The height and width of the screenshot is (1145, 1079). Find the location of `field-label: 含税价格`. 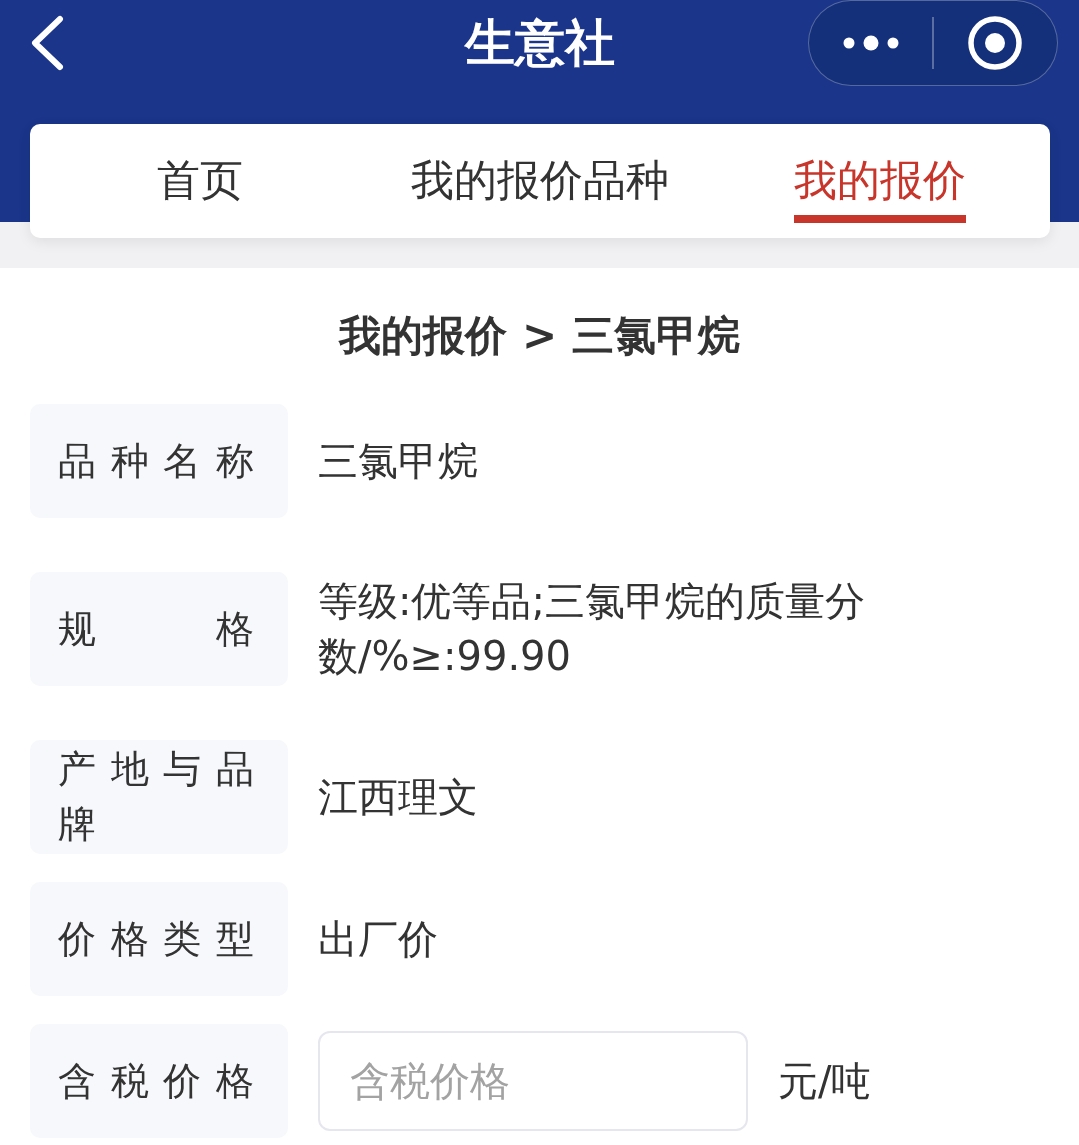

field-label: 含税价格 is located at coordinates (159, 1081).